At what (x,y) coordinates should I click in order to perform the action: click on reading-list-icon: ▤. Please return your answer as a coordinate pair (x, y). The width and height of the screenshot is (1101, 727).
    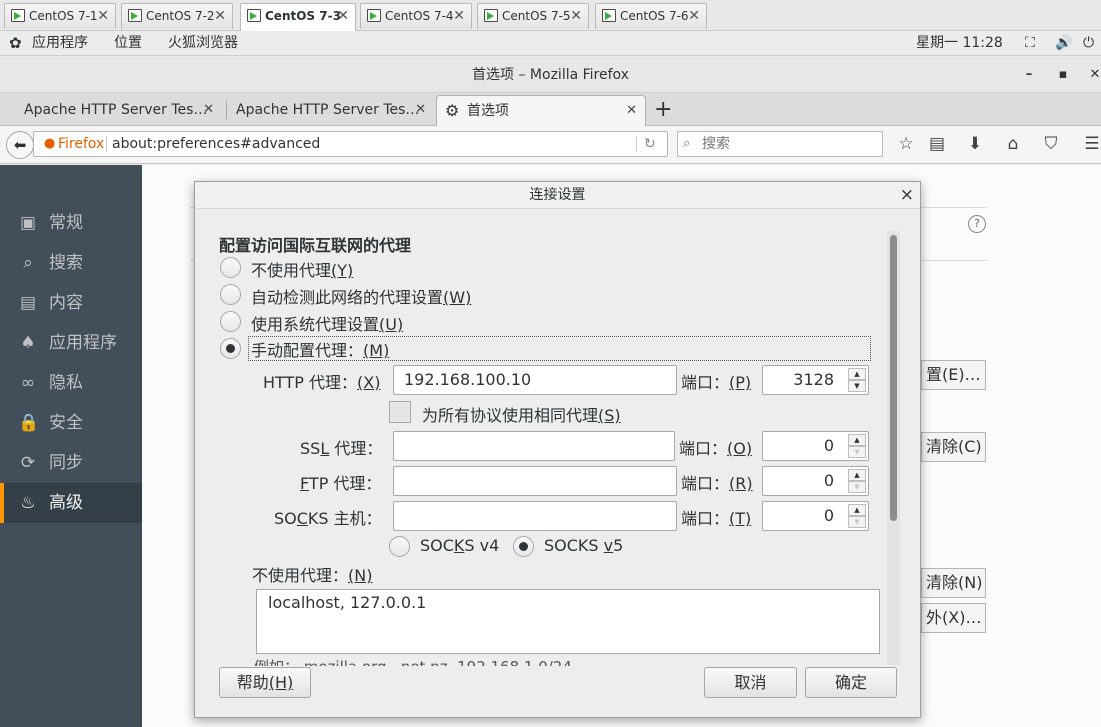
    Looking at the image, I should click on (937, 145).